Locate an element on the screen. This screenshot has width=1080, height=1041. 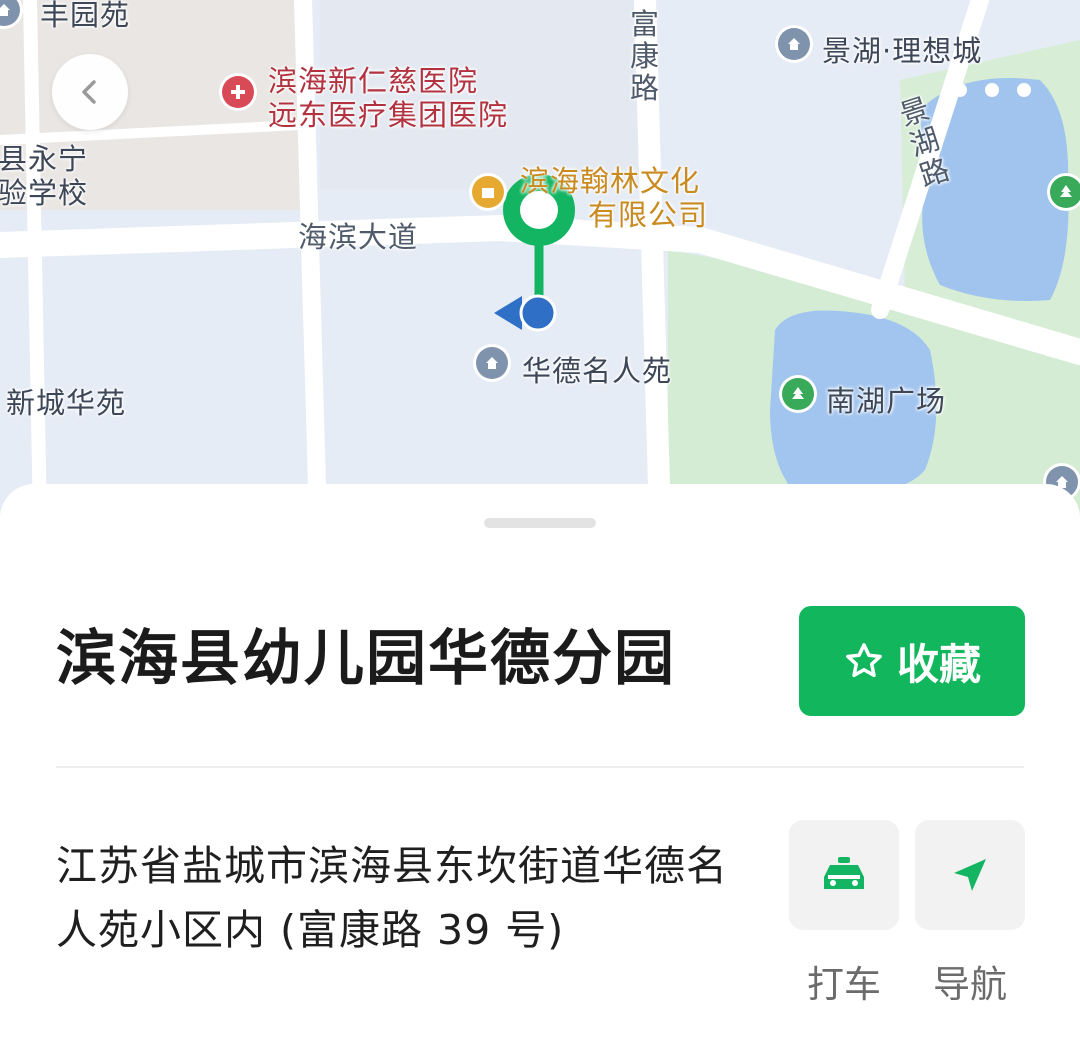
drag-handle is located at coordinates (540, 523).